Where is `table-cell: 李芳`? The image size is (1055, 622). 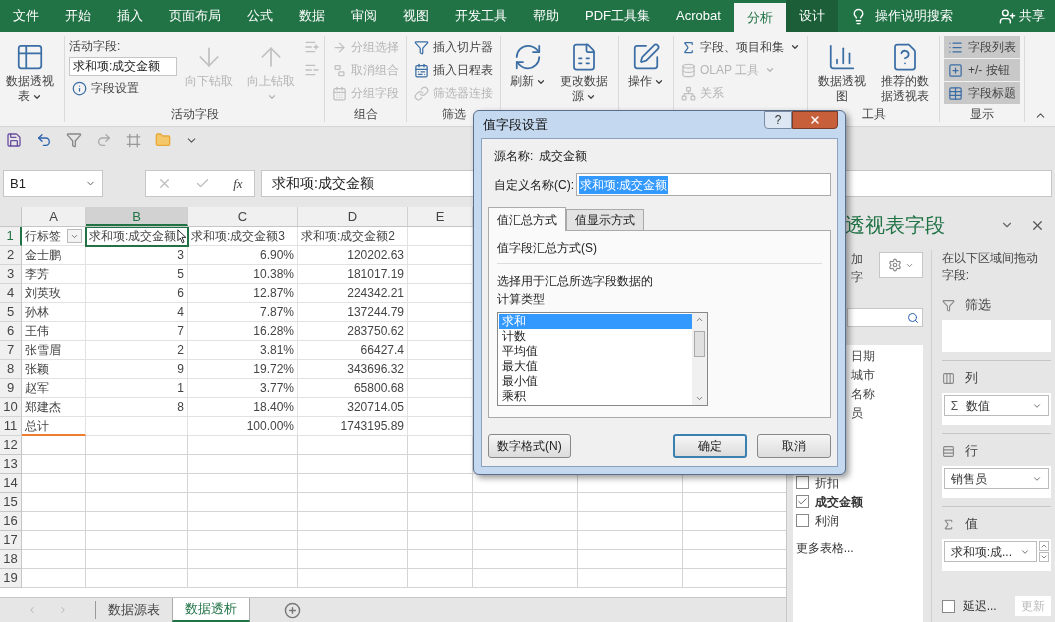 table-cell: 李芳 is located at coordinates (54, 274).